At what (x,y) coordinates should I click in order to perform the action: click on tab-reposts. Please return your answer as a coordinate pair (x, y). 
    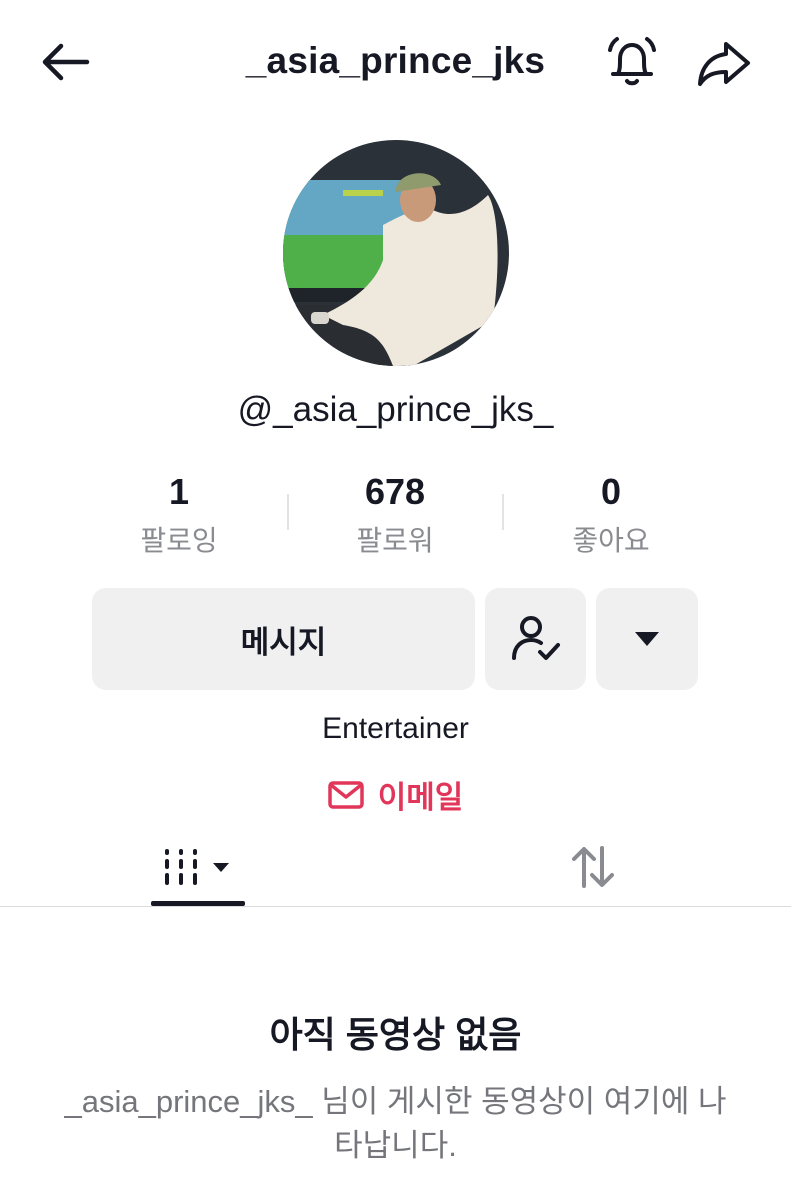
    Looking at the image, I should click on (593, 867).